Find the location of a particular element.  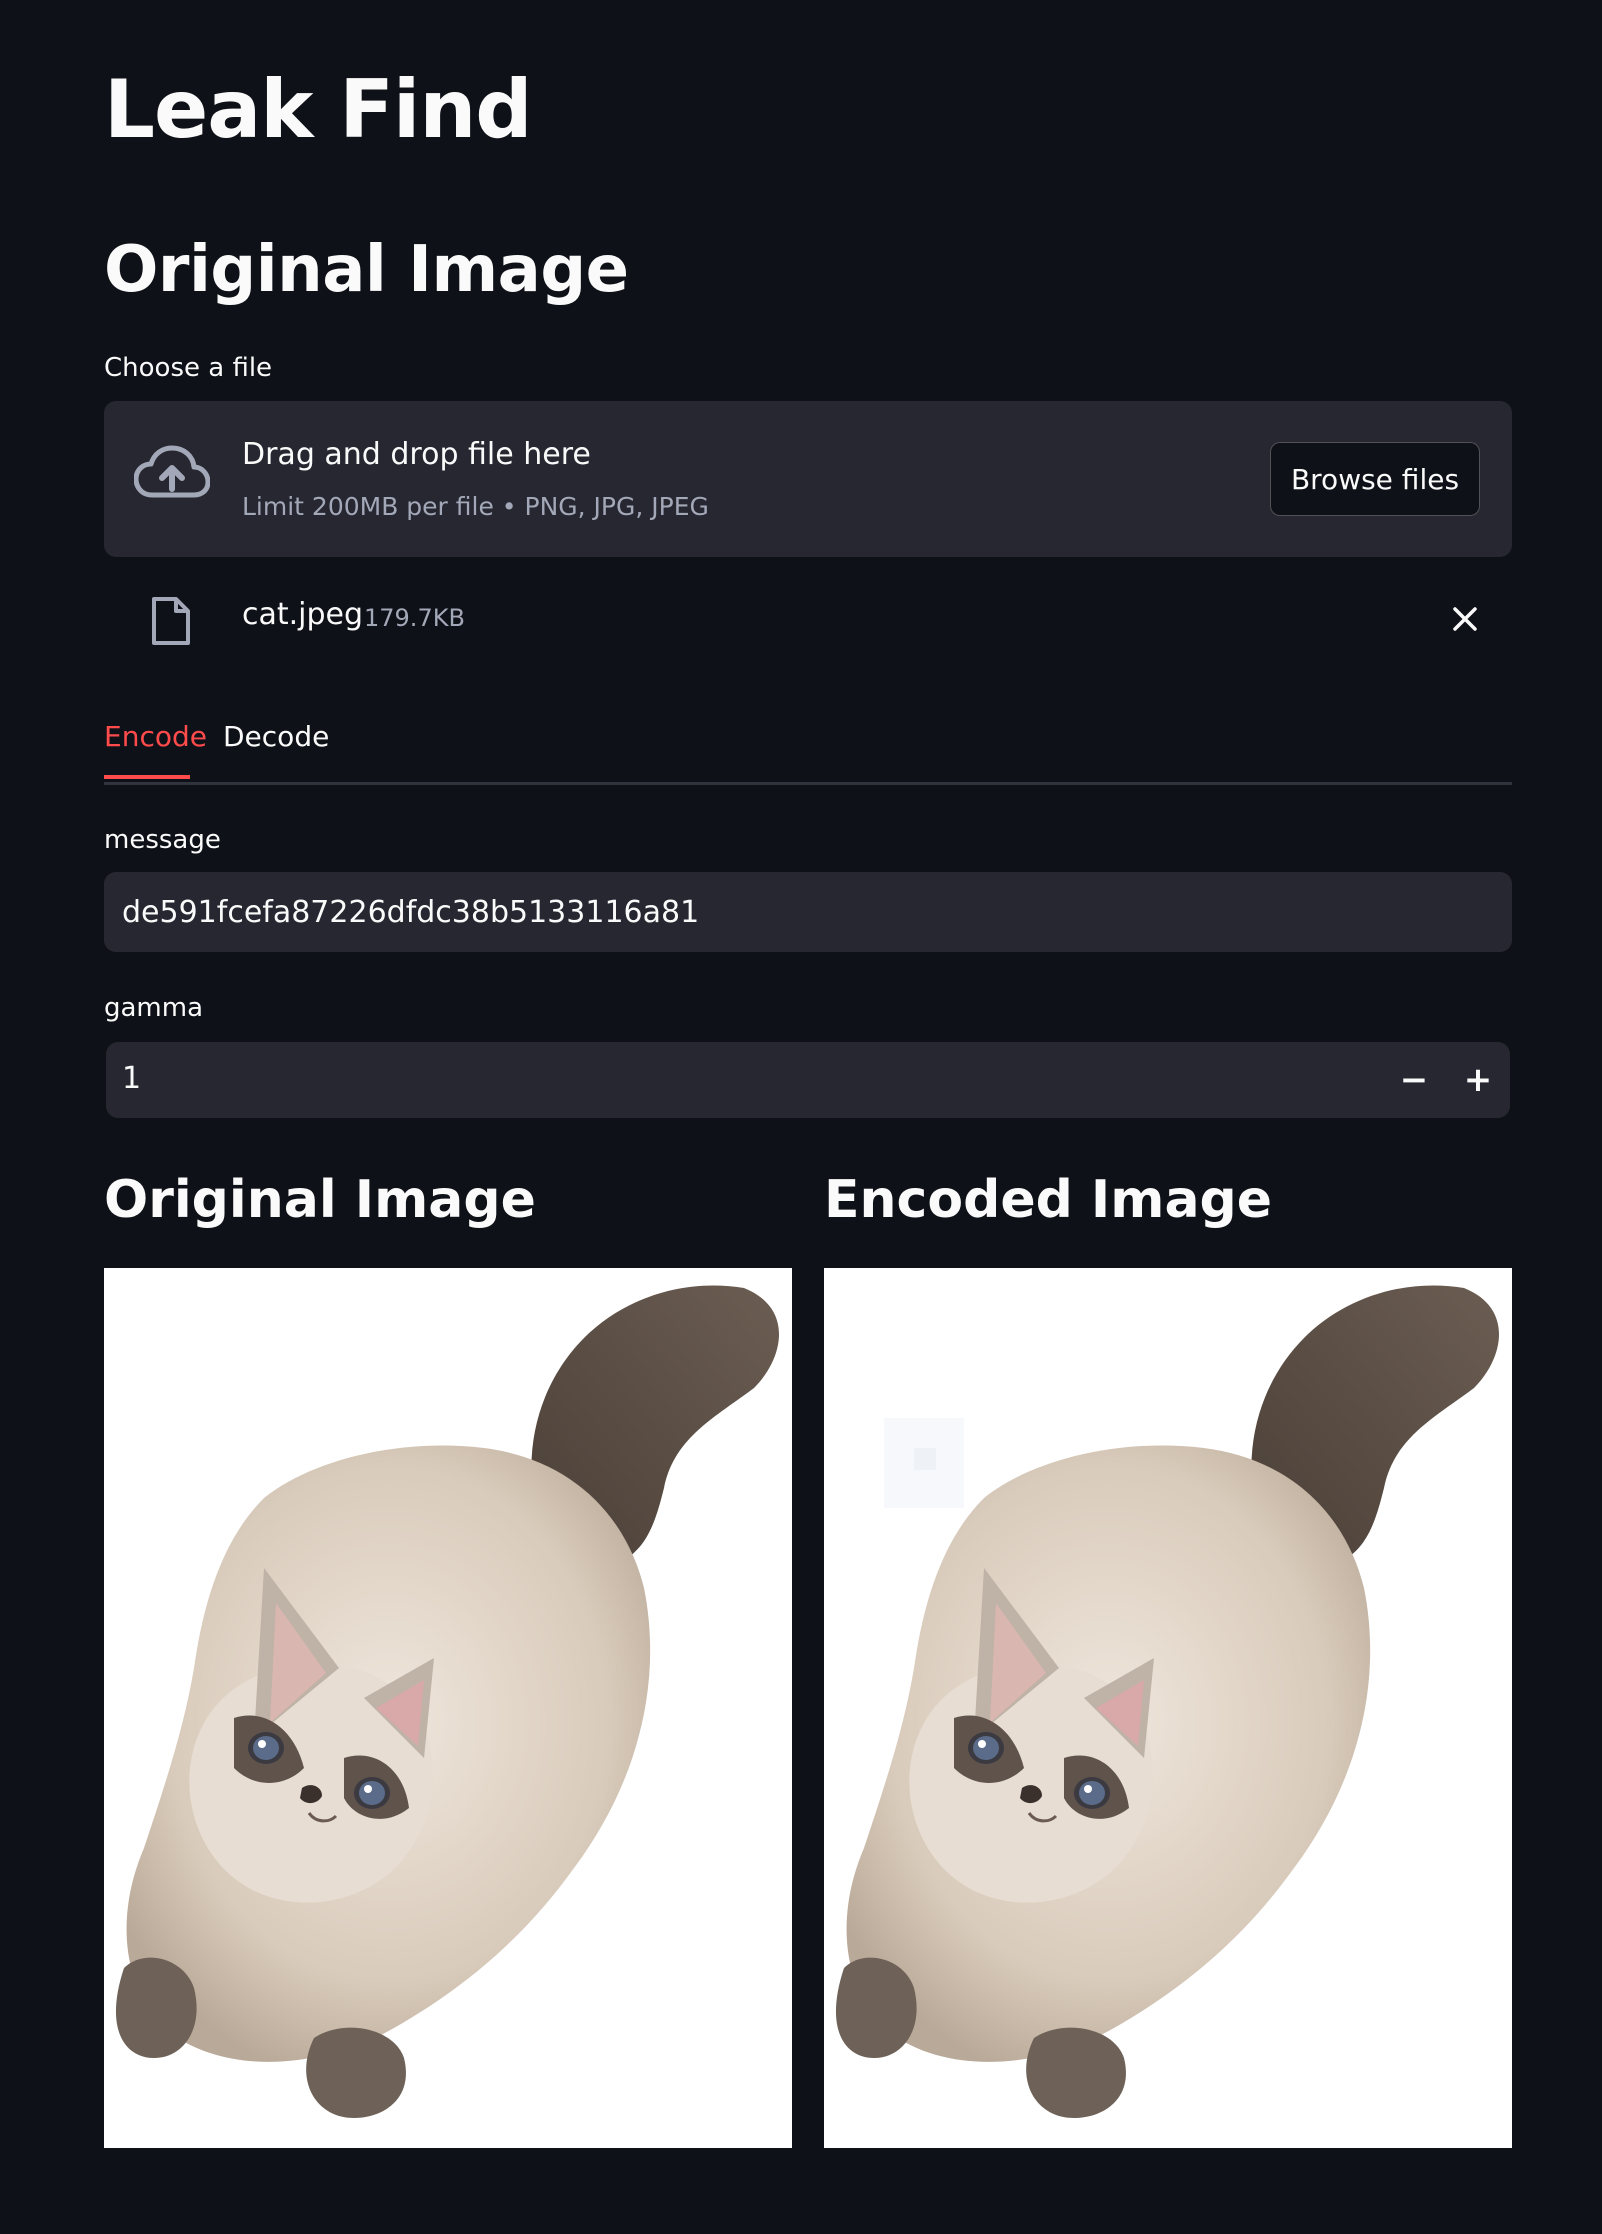

tab-bar: Encode Decode is located at coordinates (808, 747).